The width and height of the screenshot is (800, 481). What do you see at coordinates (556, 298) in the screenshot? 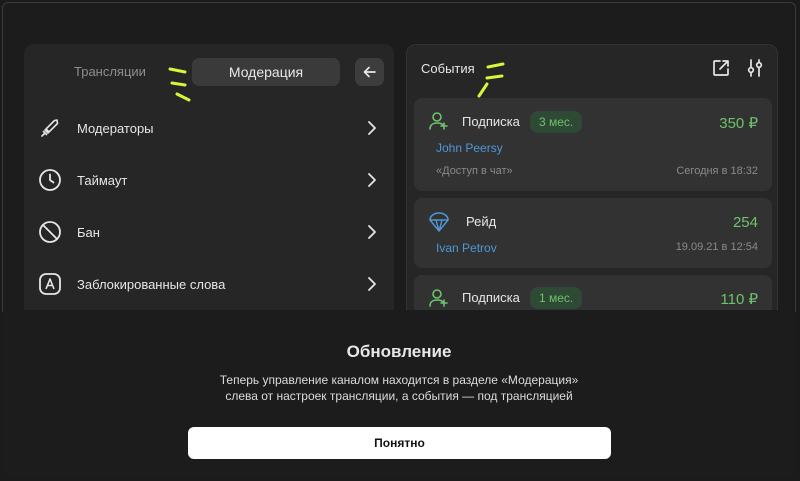
I see `subscription-months-badge: 1 мес.` at bounding box center [556, 298].